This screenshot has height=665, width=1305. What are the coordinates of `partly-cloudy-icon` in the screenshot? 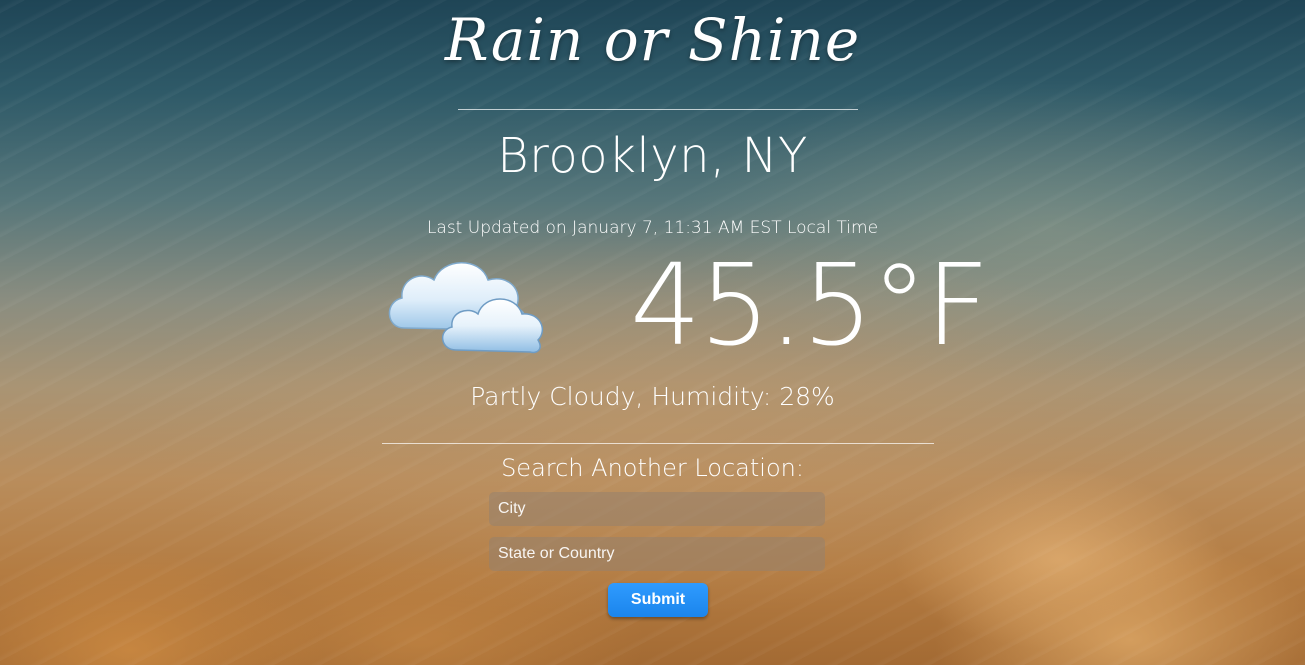 It's located at (467, 305).